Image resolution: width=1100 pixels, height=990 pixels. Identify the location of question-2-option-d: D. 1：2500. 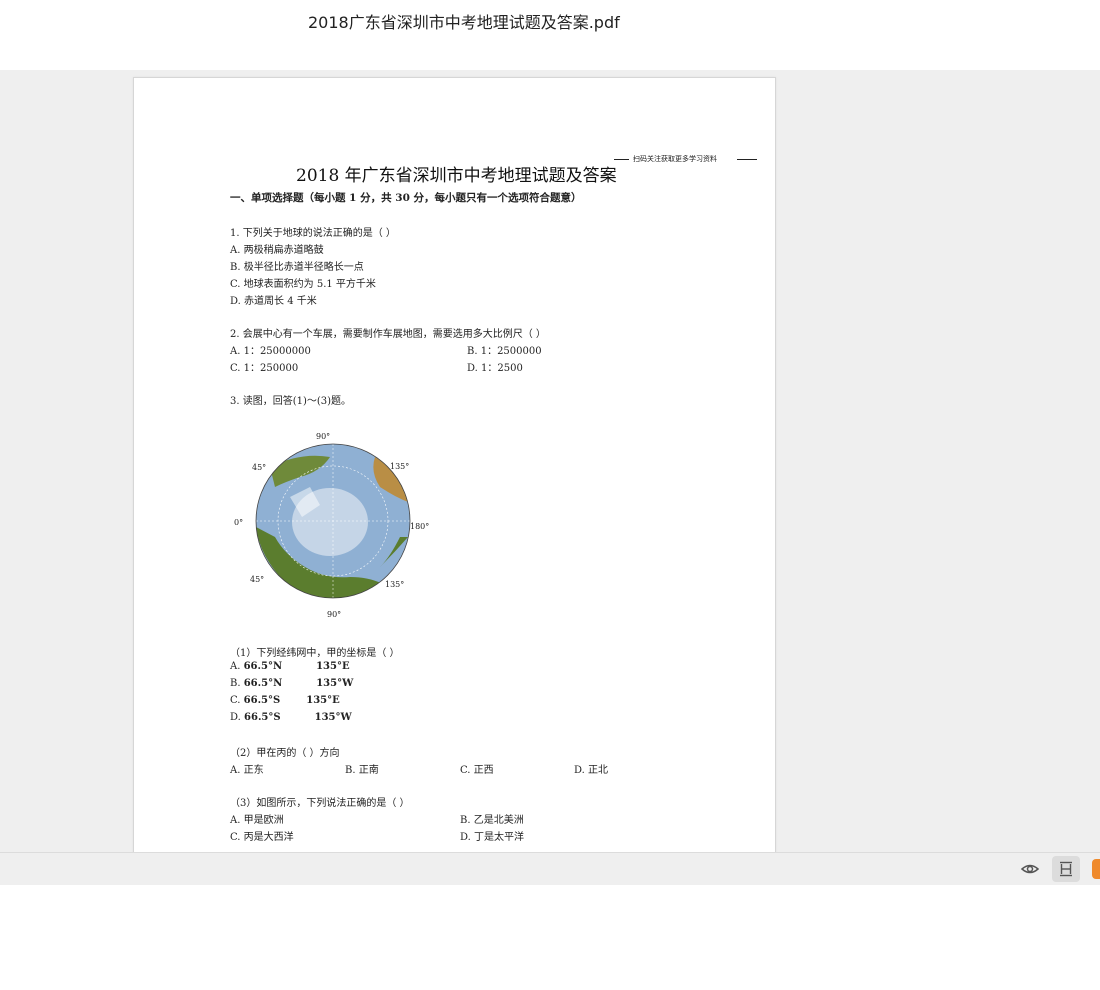
(495, 368).